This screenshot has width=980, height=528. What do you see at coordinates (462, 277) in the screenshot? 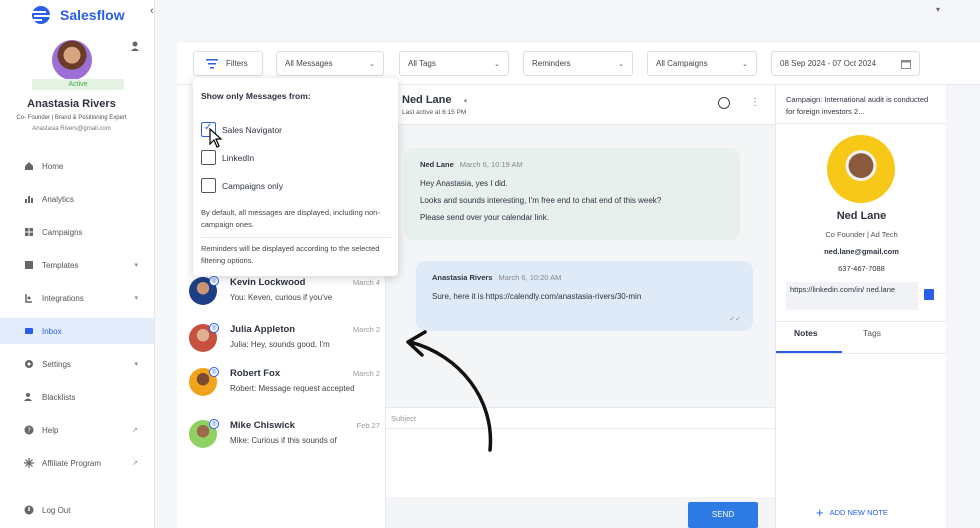
I see `message-sender: Anastasia Rivers` at bounding box center [462, 277].